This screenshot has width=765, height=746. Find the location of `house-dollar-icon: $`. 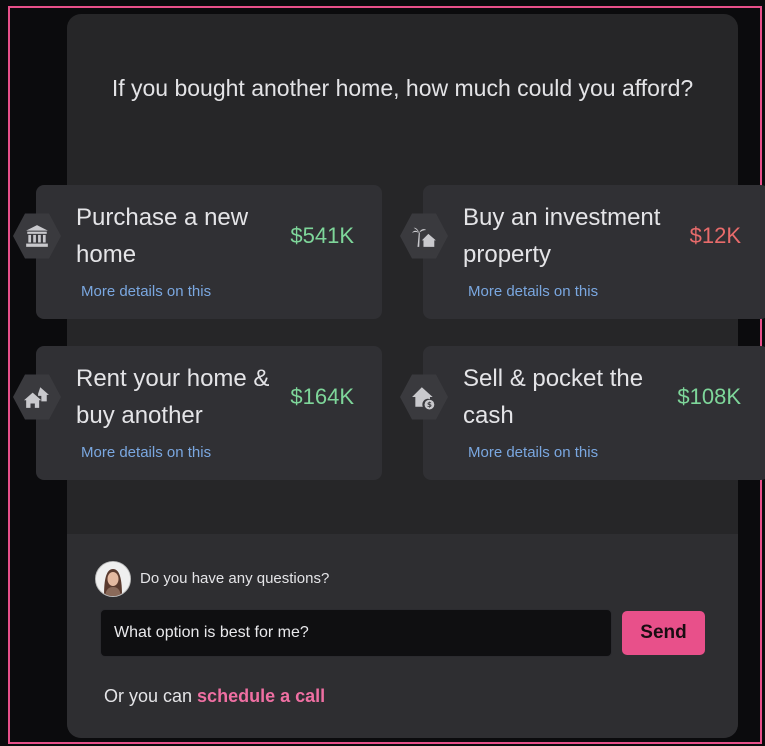

house-dollar-icon: $ is located at coordinates (424, 397).